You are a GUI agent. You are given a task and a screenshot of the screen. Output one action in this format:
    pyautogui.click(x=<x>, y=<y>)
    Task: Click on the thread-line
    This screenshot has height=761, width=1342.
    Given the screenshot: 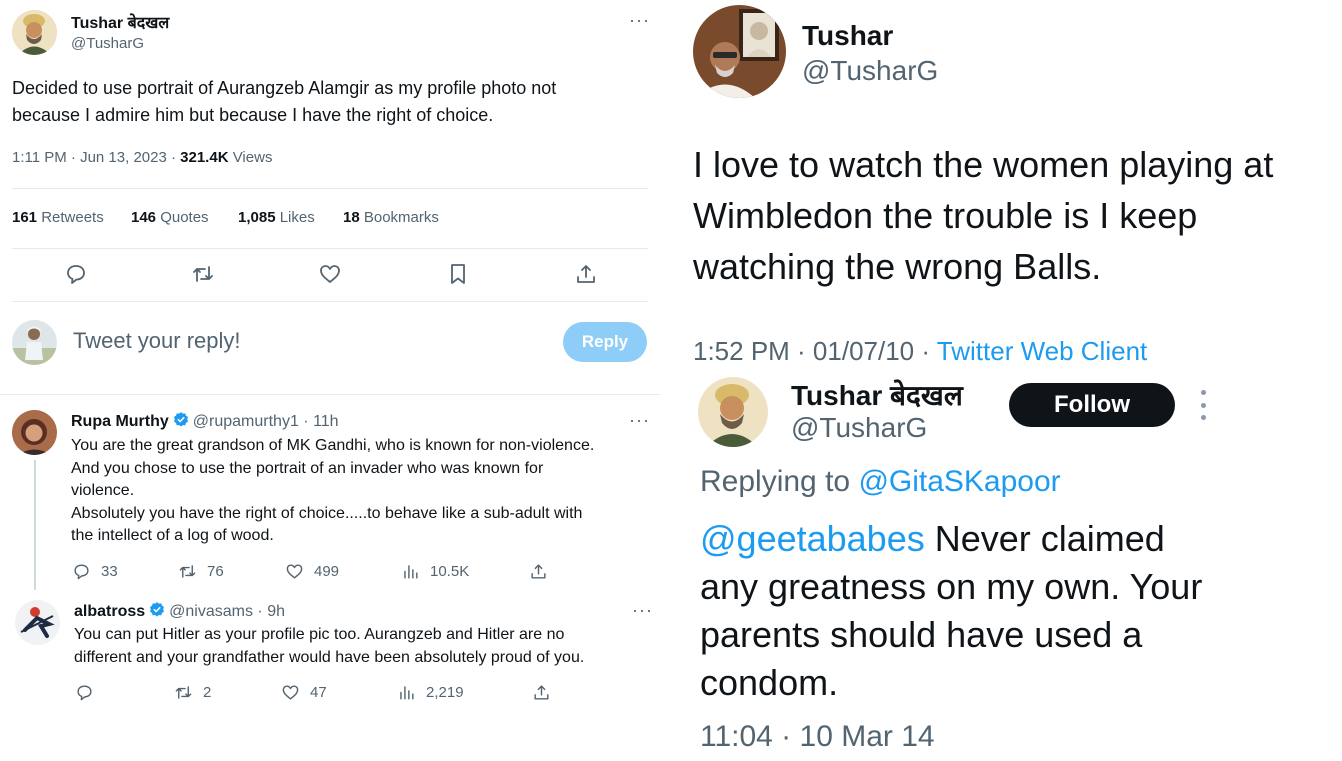 What is the action you would take?
    pyautogui.click(x=35, y=525)
    